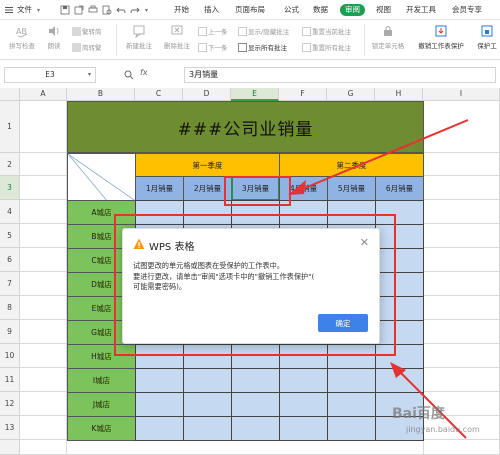 This screenshot has width=500, height=455. I want to click on column-header-g: G, so click(351, 94).